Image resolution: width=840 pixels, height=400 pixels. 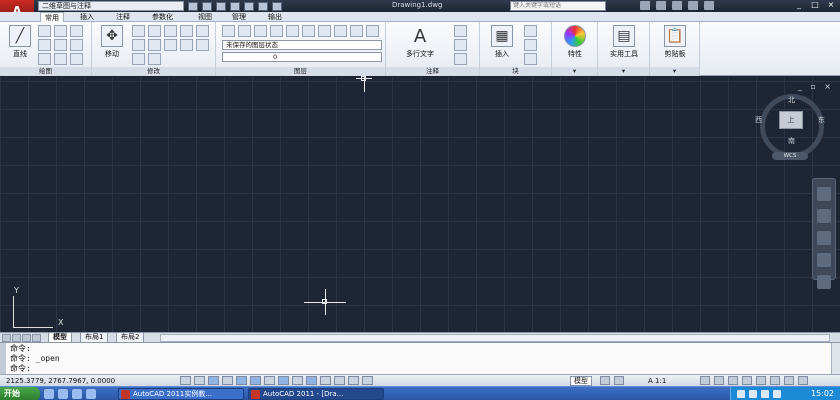 I want to click on properties-panel-arrow: ▾, so click(x=574, y=71).